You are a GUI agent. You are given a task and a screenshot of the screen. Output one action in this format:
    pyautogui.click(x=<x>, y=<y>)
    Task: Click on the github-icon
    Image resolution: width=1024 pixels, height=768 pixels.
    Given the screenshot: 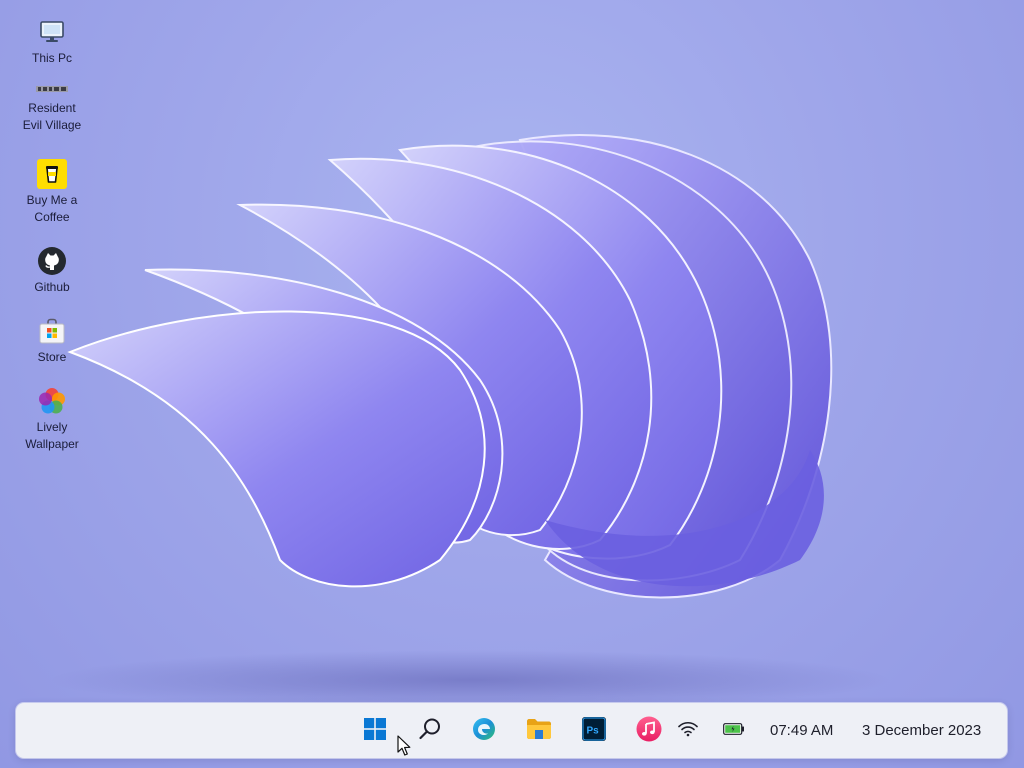 What is the action you would take?
    pyautogui.click(x=52, y=261)
    